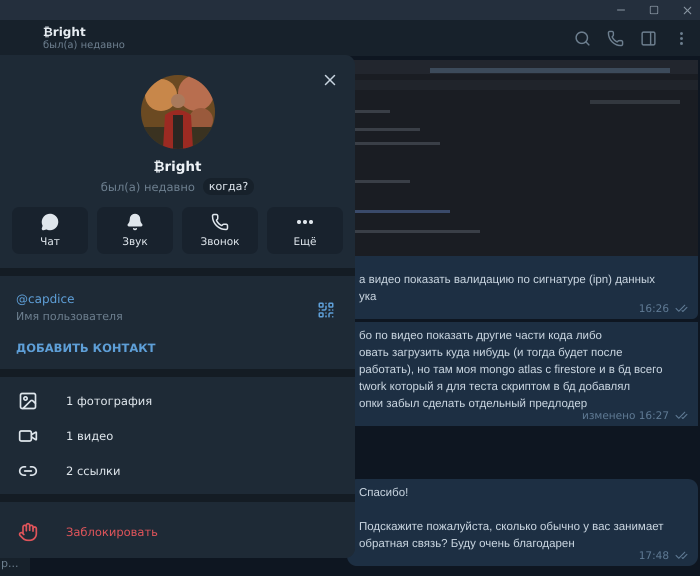 The image size is (700, 576). I want to click on message-text: Подскажите пожалуйста, сколько обычно у вас занимает обратная связь? Буду очень благодарен, so click(511, 535).